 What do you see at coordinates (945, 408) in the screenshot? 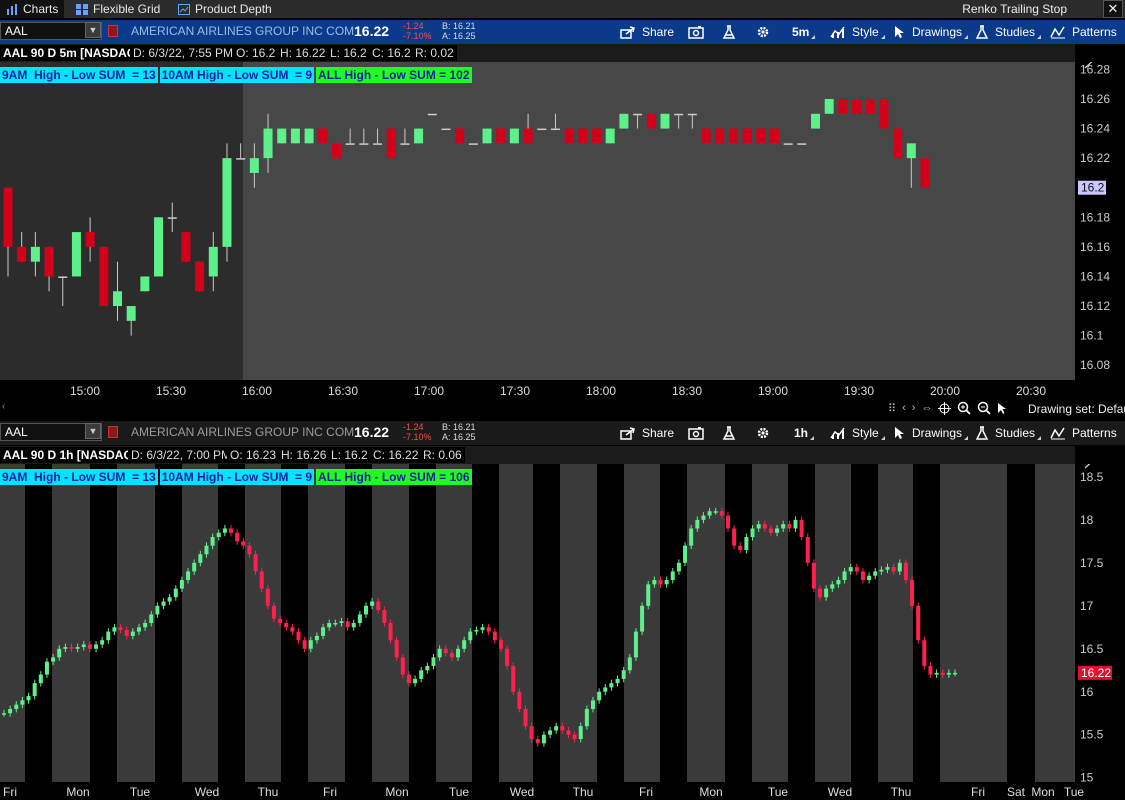
I see `crosshair-icon` at bounding box center [945, 408].